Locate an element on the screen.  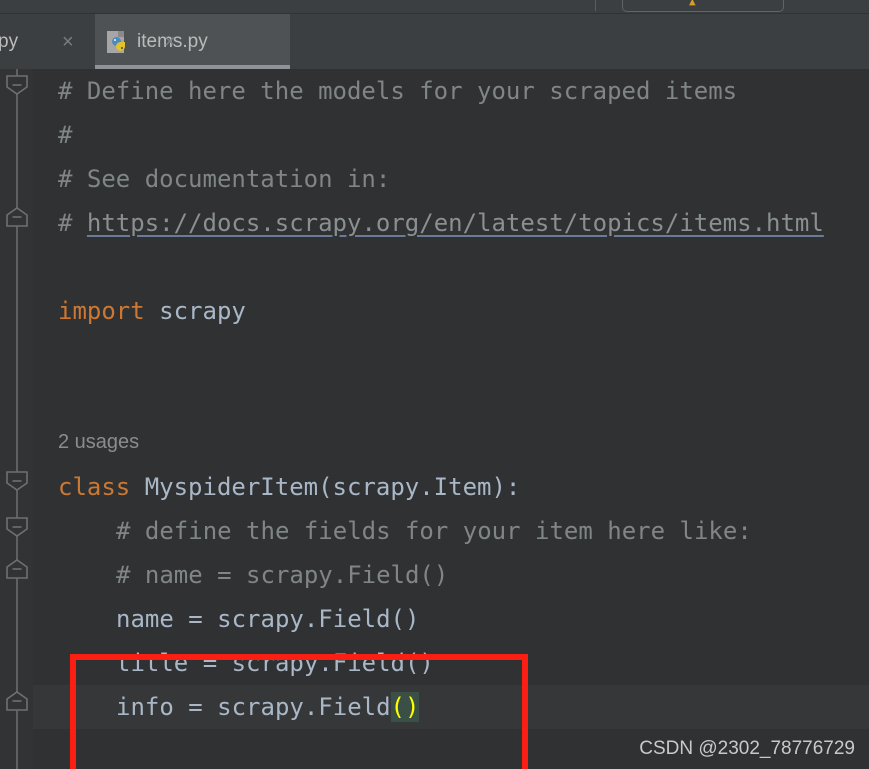
code-token-cm: # name = scrapy.Field() is located at coordinates (282, 575).